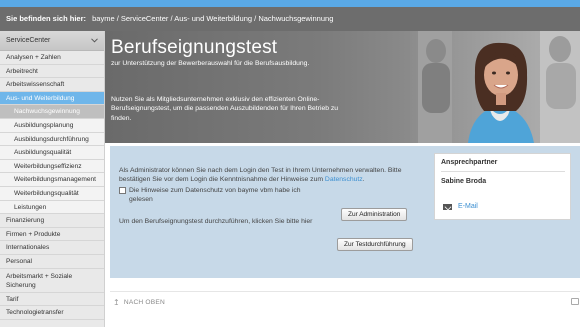 This screenshot has width=580, height=327. Describe the element at coordinates (344, 179) in the screenshot. I see `datenschutz-link: Datenschutz` at that location.